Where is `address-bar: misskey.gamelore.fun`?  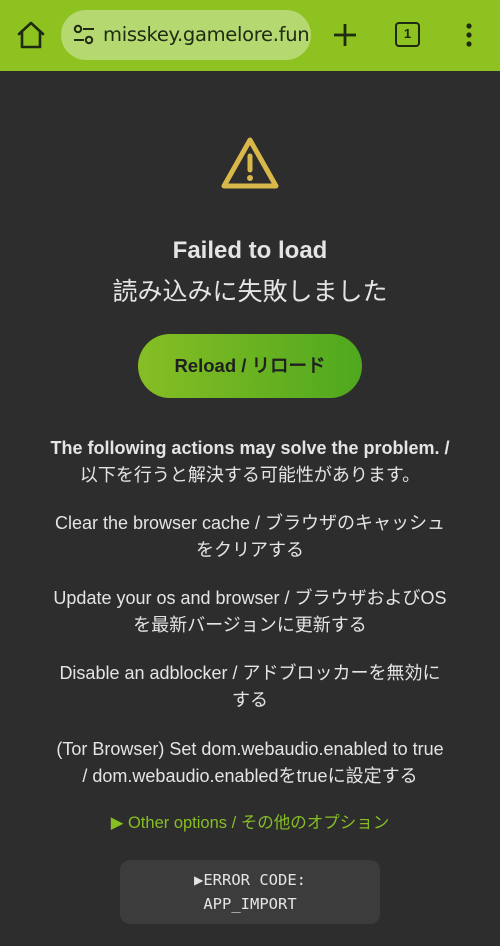
address-bar: misskey.gamelore.fun is located at coordinates (186, 35).